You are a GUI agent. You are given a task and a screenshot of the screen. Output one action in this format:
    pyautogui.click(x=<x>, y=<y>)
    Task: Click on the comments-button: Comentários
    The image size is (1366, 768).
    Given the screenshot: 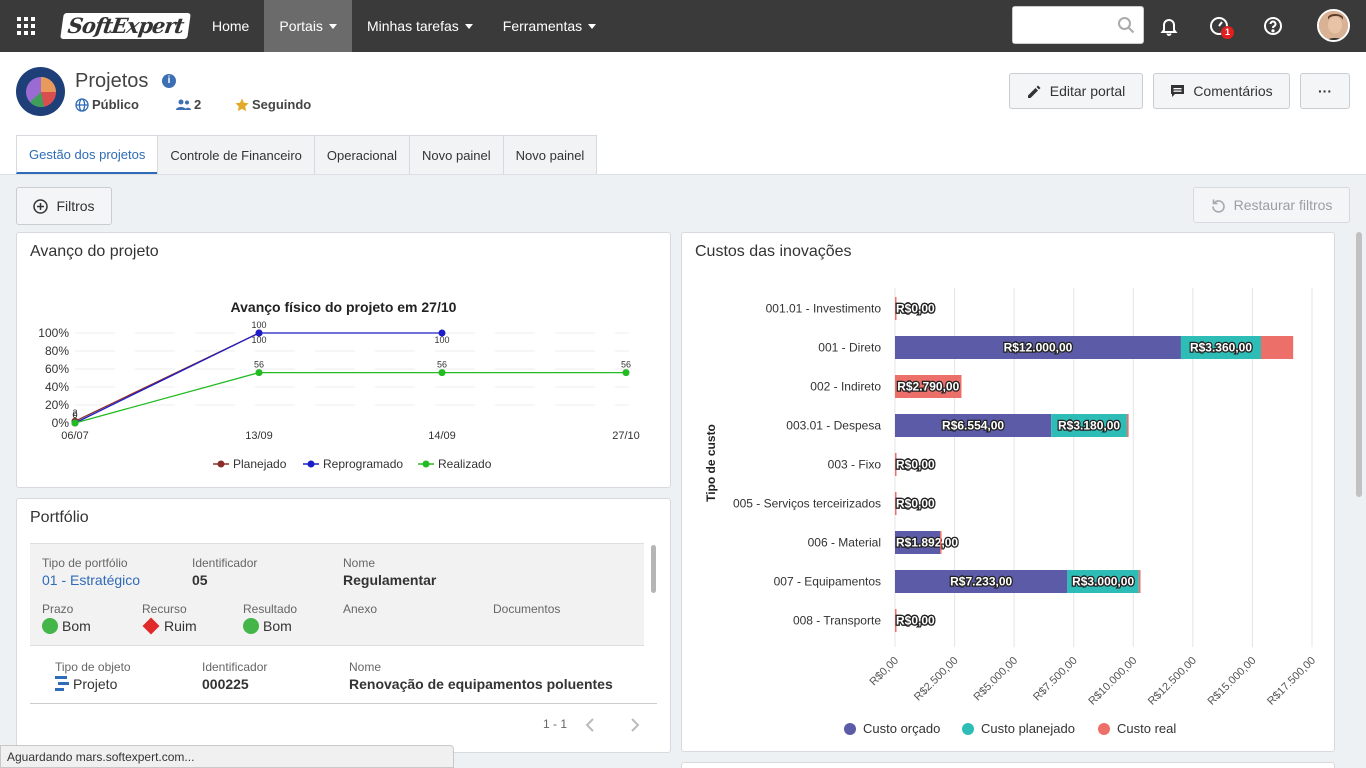 What is the action you would take?
    pyautogui.click(x=1221, y=91)
    